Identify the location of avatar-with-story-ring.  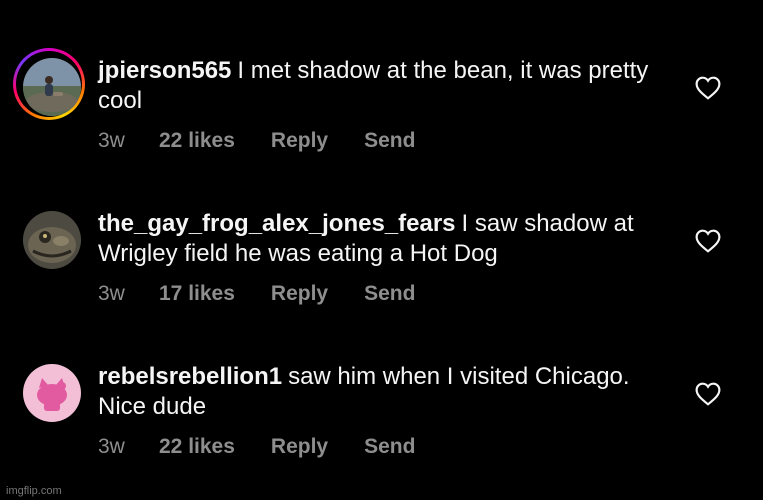
(49, 84).